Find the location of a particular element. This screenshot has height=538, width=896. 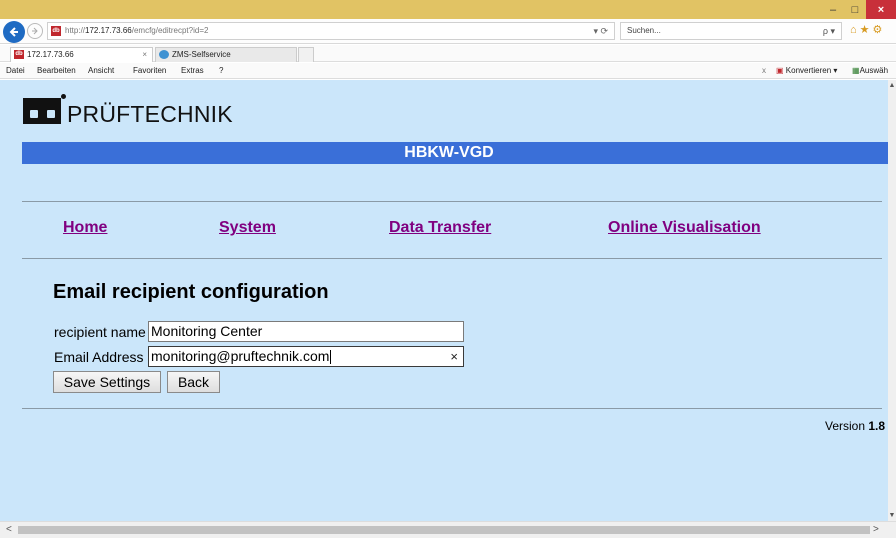

menu-help: ? is located at coordinates (221, 70).